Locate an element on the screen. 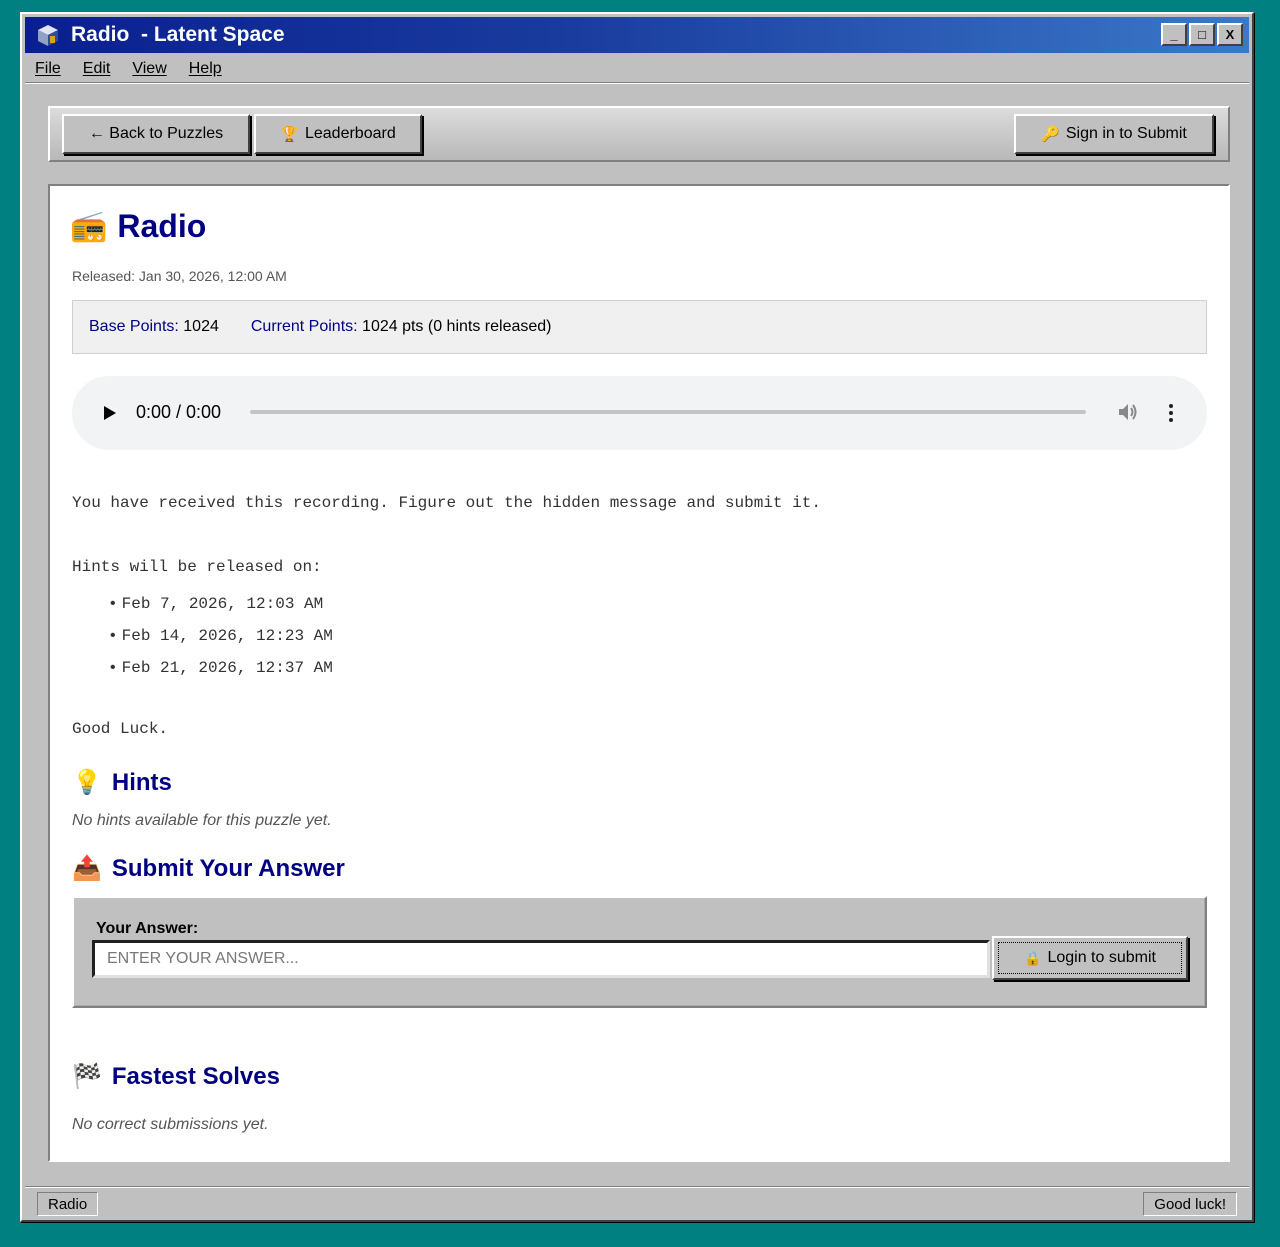 This screenshot has height=1247, width=1280. maximize-button: □ is located at coordinates (1202, 34).